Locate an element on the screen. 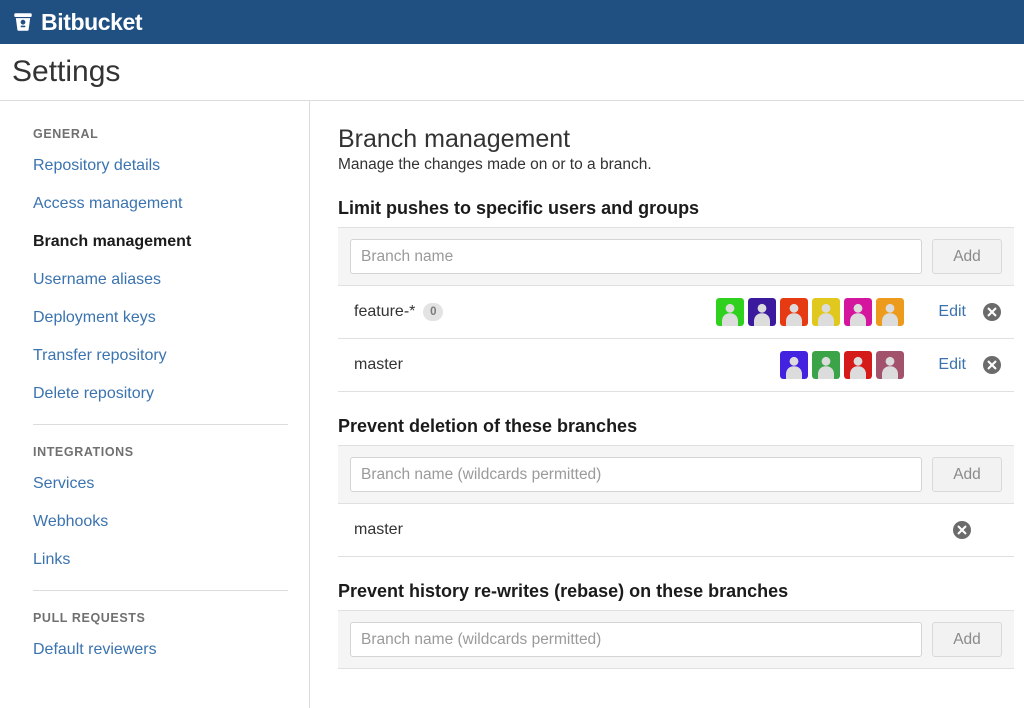 This screenshot has height=708, width=1024. branch-name-text: feature-* is located at coordinates (385, 311).